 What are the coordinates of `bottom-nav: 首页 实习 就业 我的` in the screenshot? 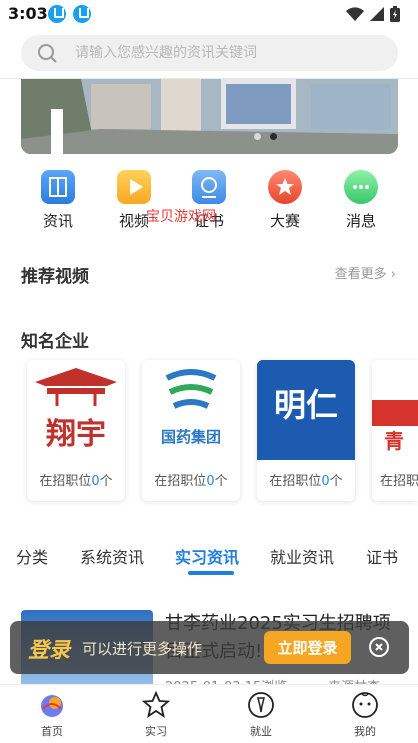 It's located at (209, 713).